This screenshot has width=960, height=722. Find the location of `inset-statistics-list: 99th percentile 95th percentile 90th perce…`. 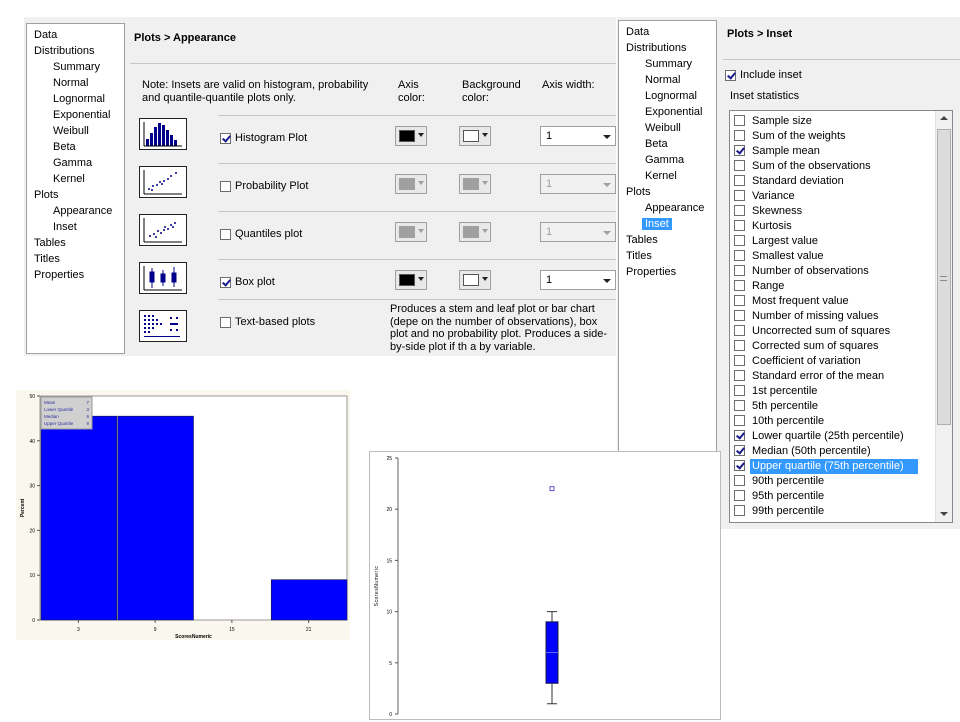

inset-statistics-list: 99th percentile 95th percentile 90th perce… is located at coordinates (841, 316).